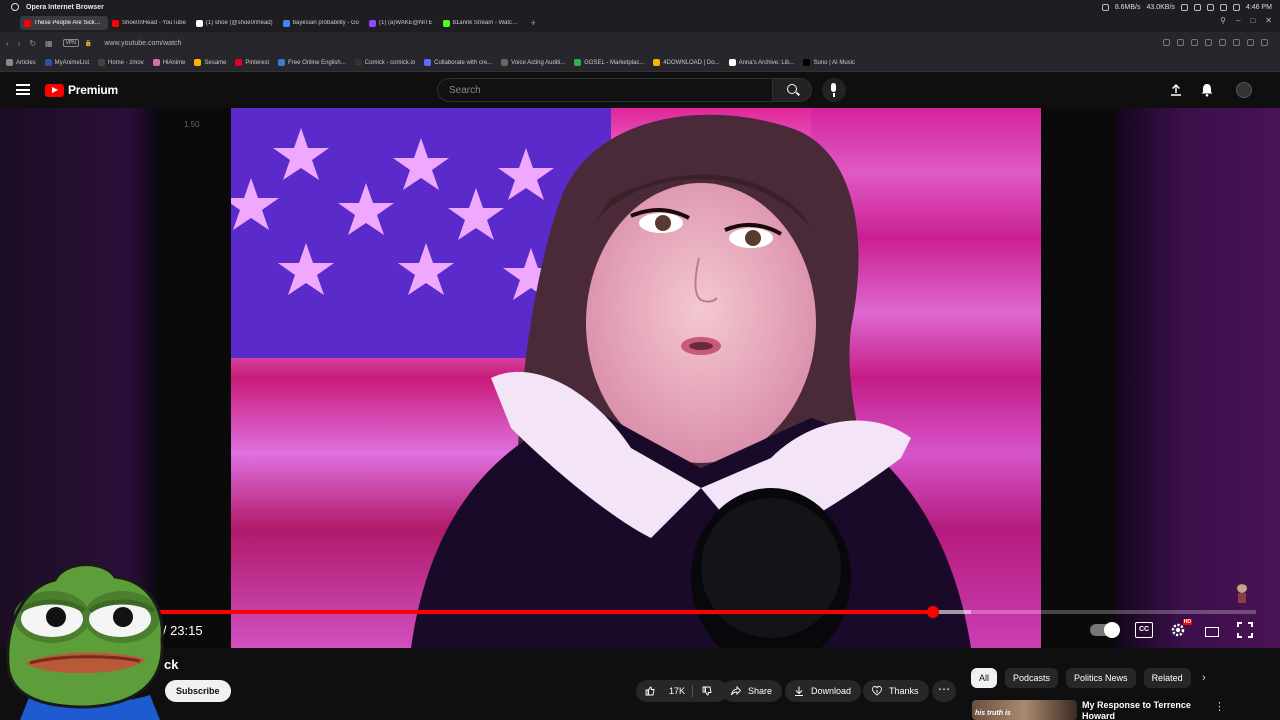 Image resolution: width=1280 pixels, height=720 pixels. Describe the element at coordinates (252, 62) in the screenshot. I see `bookmark-item: Pinterest` at that location.